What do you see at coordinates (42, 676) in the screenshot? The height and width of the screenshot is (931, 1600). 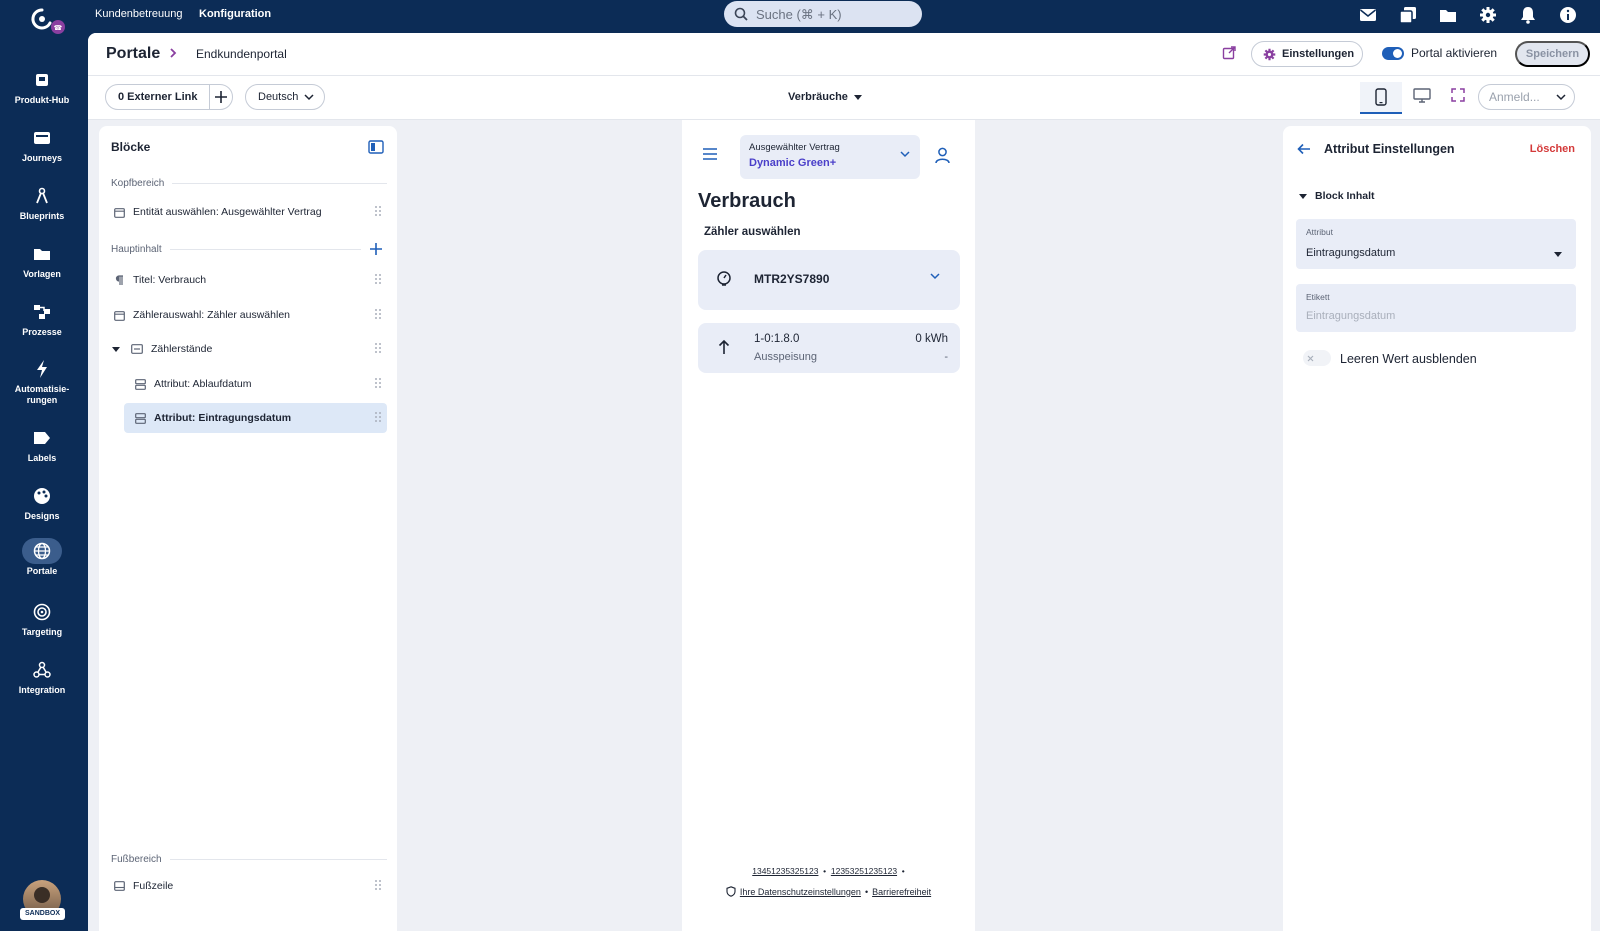 I see `sidebar-item-integration: Integration` at bounding box center [42, 676].